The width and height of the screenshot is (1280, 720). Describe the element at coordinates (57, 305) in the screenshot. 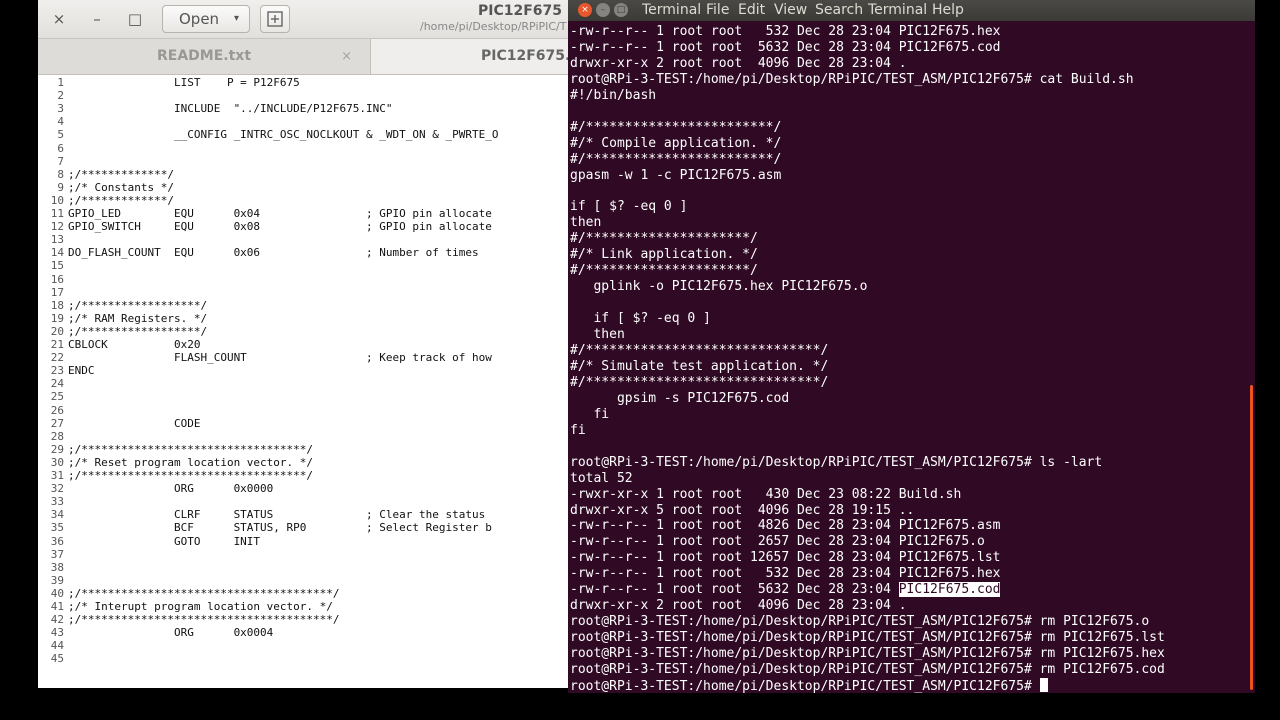

I see `line-number: 18` at that location.